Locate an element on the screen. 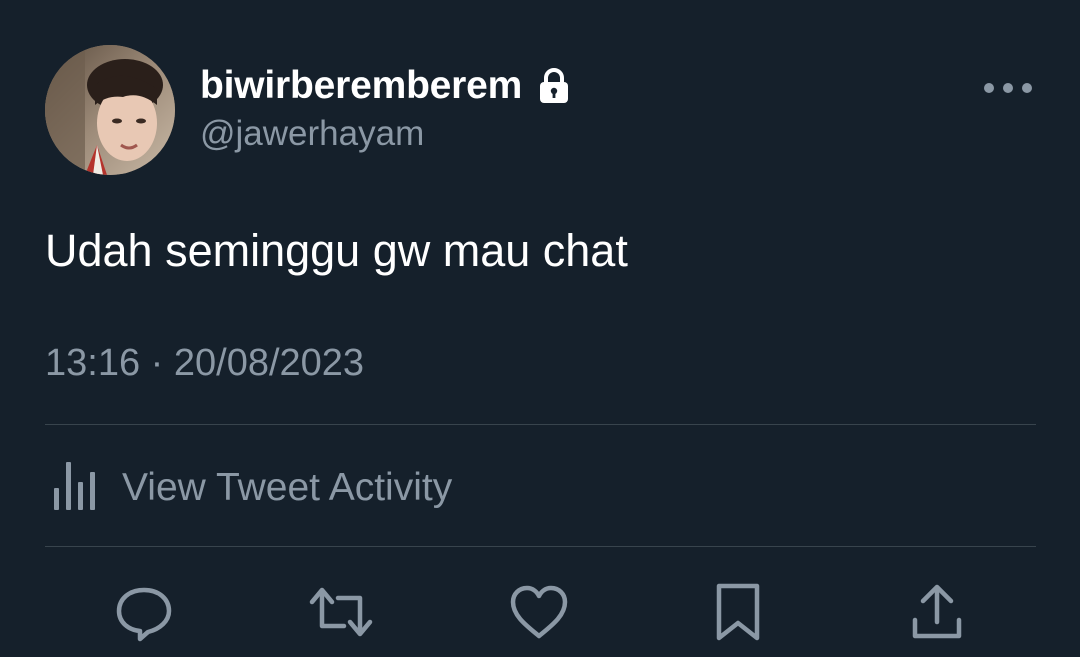 Image resolution: width=1080 pixels, height=657 pixels. view-tweet-activity-button: View Tweet Activity is located at coordinates (252, 488).